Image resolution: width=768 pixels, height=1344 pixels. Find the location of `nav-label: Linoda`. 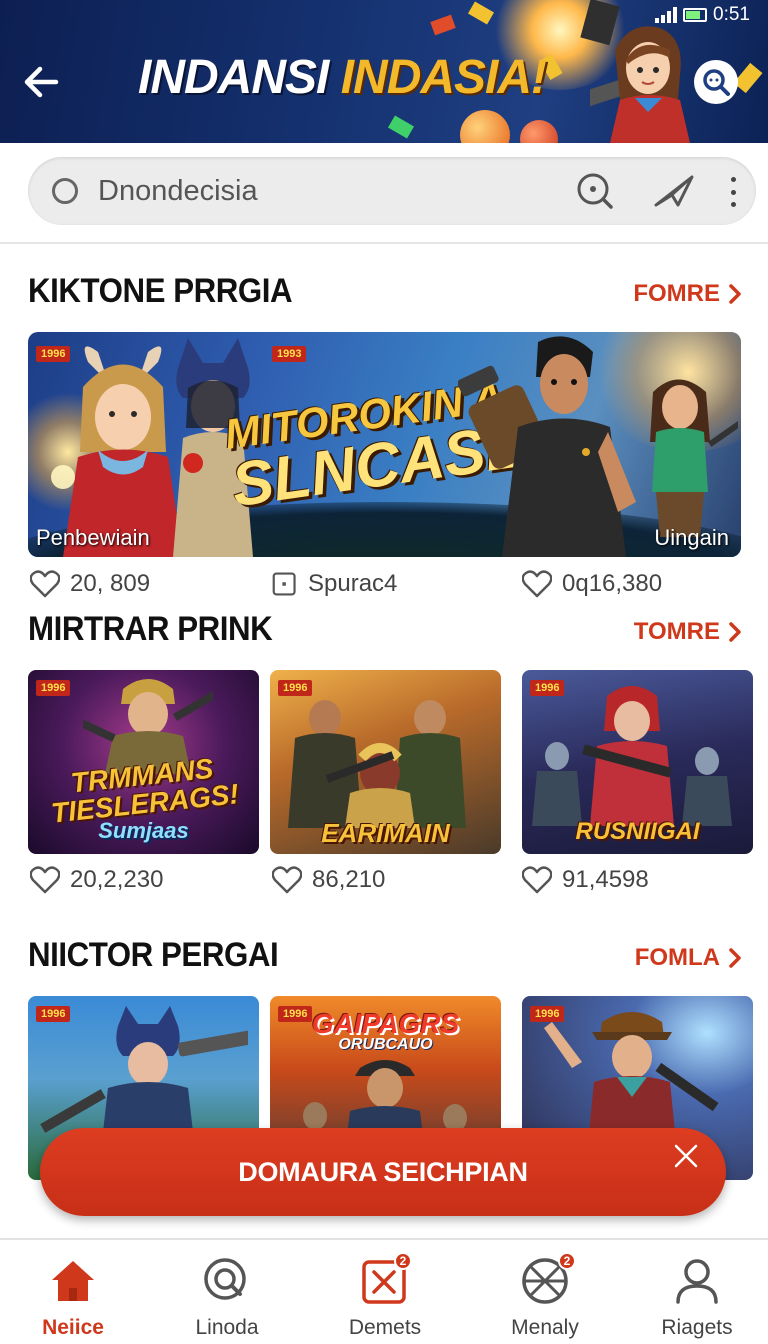

nav-label: Linoda is located at coordinates (227, 1327).